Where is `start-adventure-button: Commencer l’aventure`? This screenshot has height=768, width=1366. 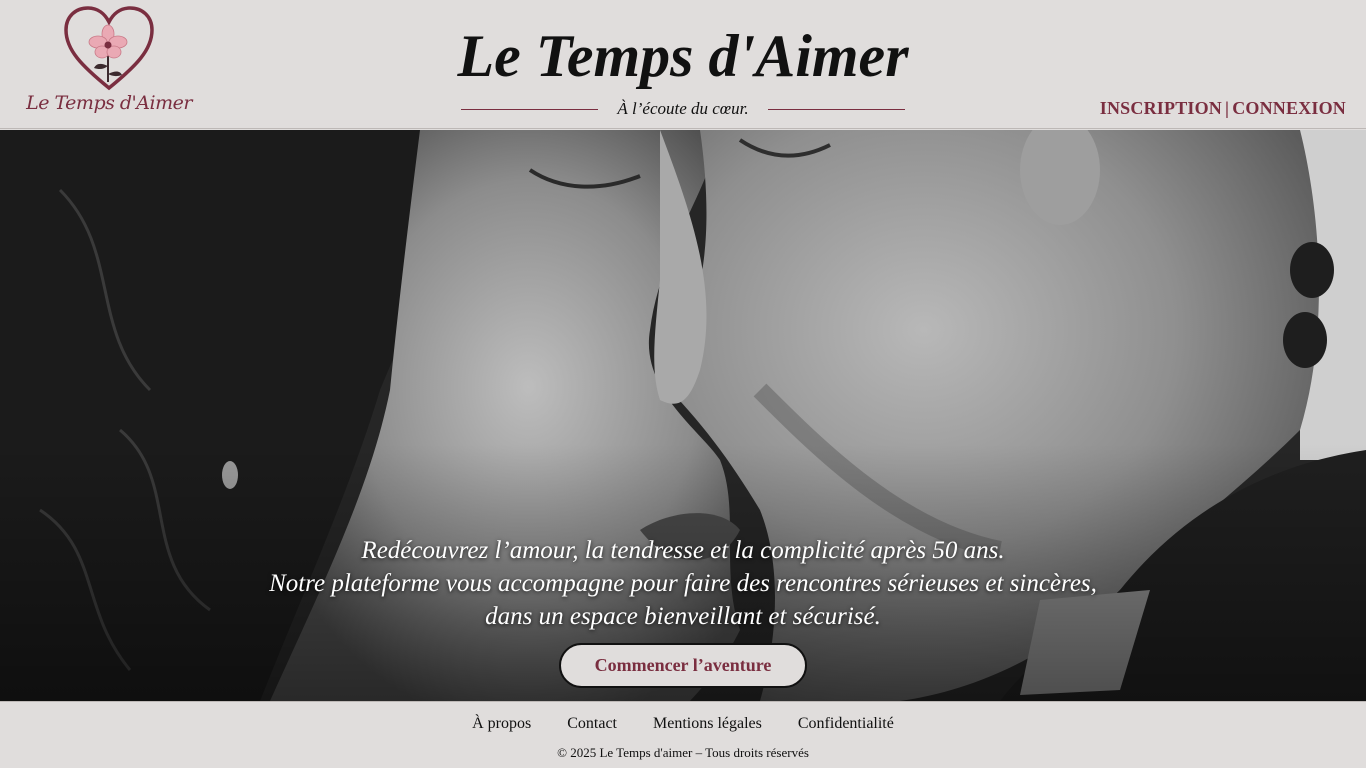 start-adventure-button: Commencer l’aventure is located at coordinates (683, 665).